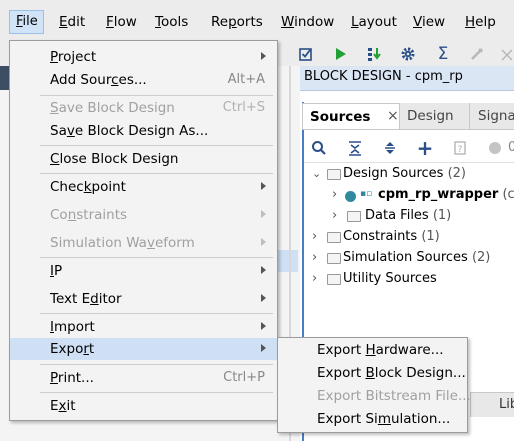 This screenshot has width=514, height=441. What do you see at coordinates (477, 54) in the screenshot?
I see `disabled-tool-icon` at bounding box center [477, 54].